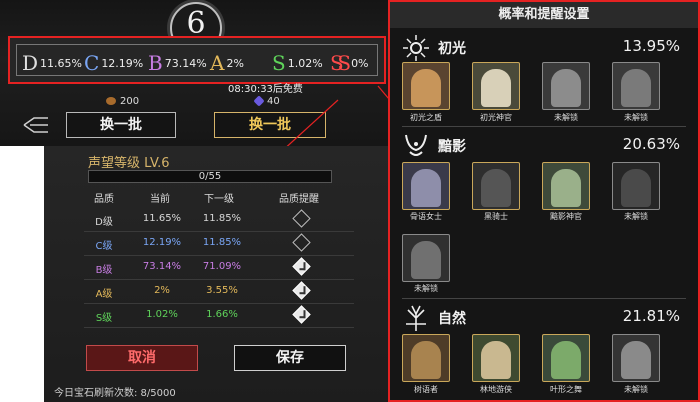 This screenshot has width=700, height=402. I want to click on hero-card-label: 树语者, so click(426, 389).